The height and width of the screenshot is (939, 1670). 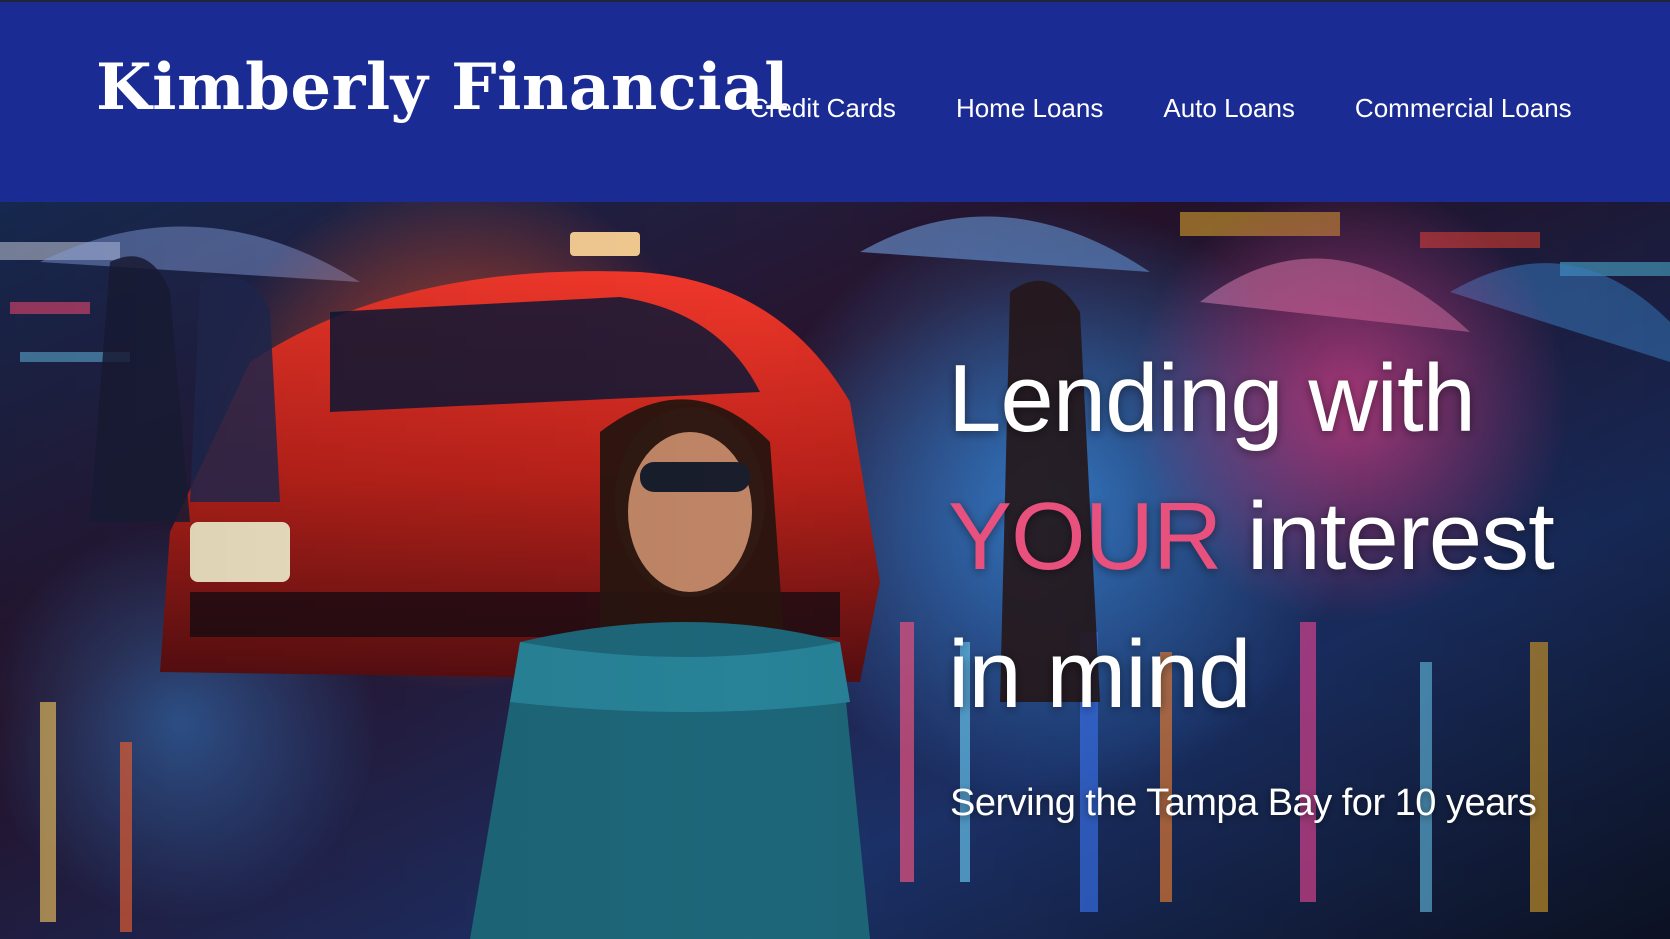 I want to click on brand-logo: Kimberly Financial, so click(x=442, y=88).